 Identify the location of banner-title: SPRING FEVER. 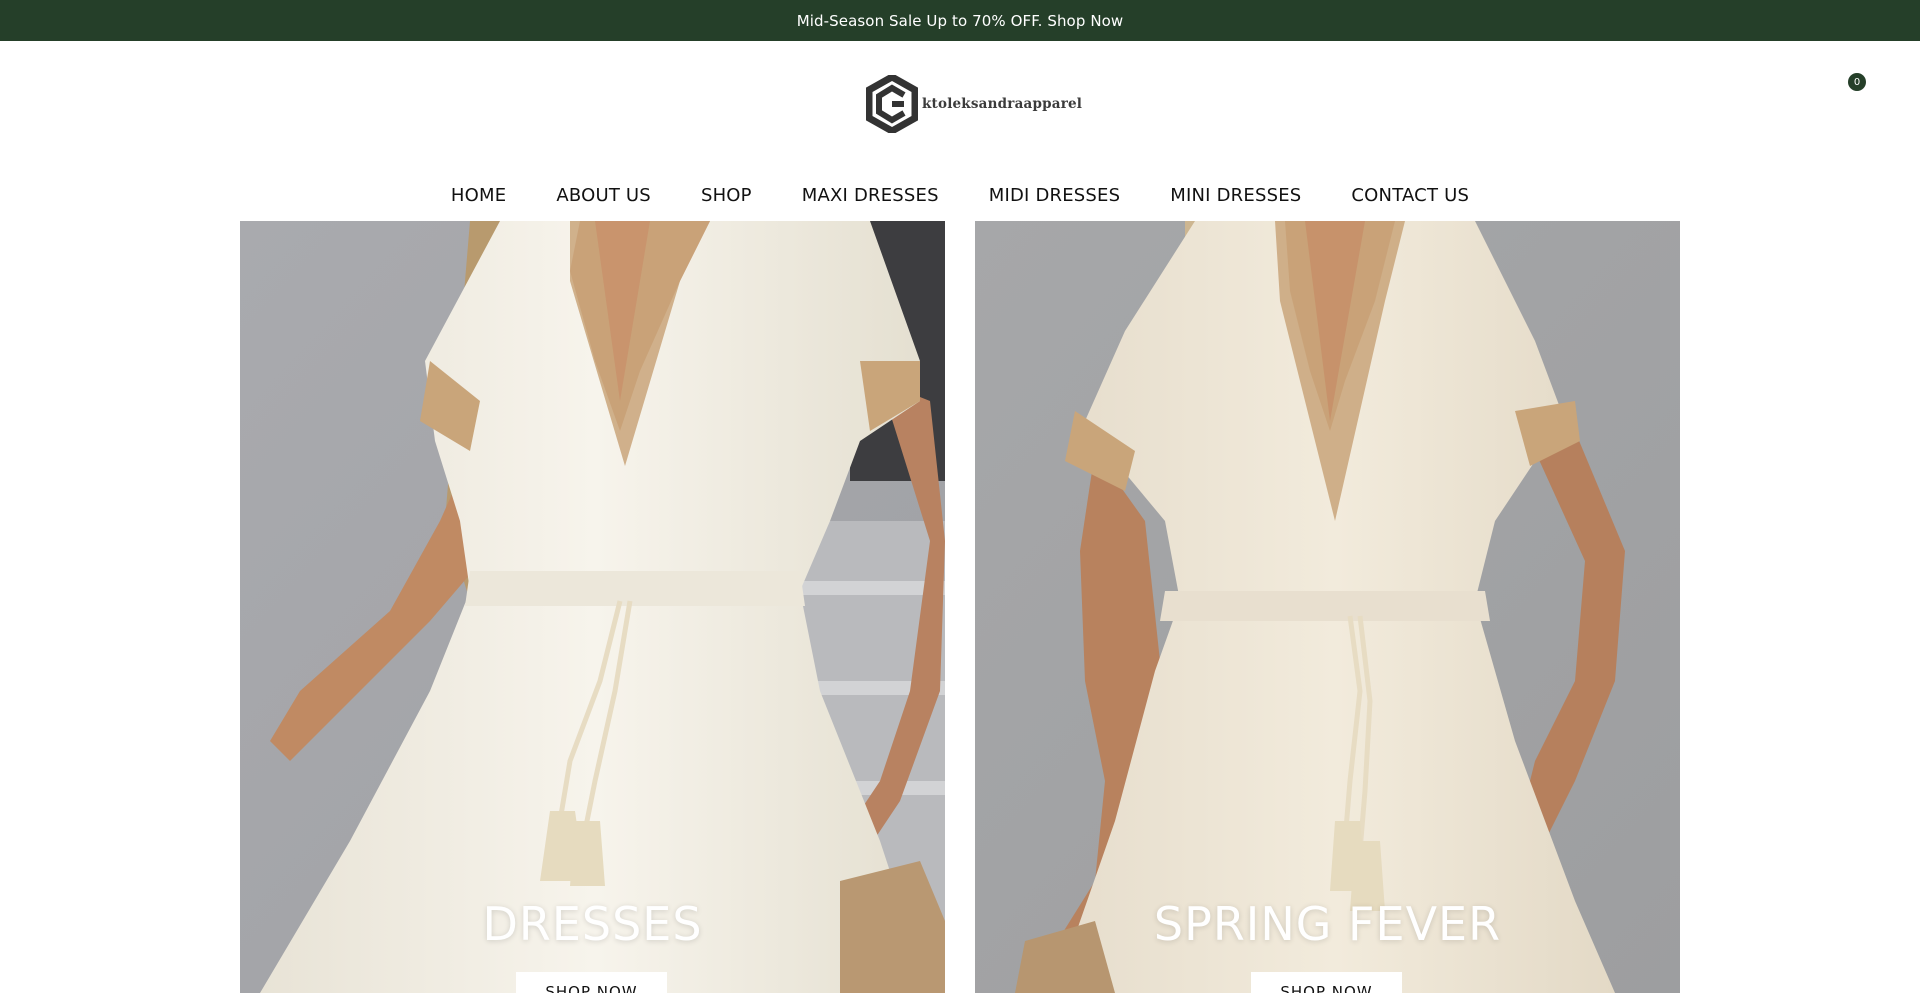
(1327, 924).